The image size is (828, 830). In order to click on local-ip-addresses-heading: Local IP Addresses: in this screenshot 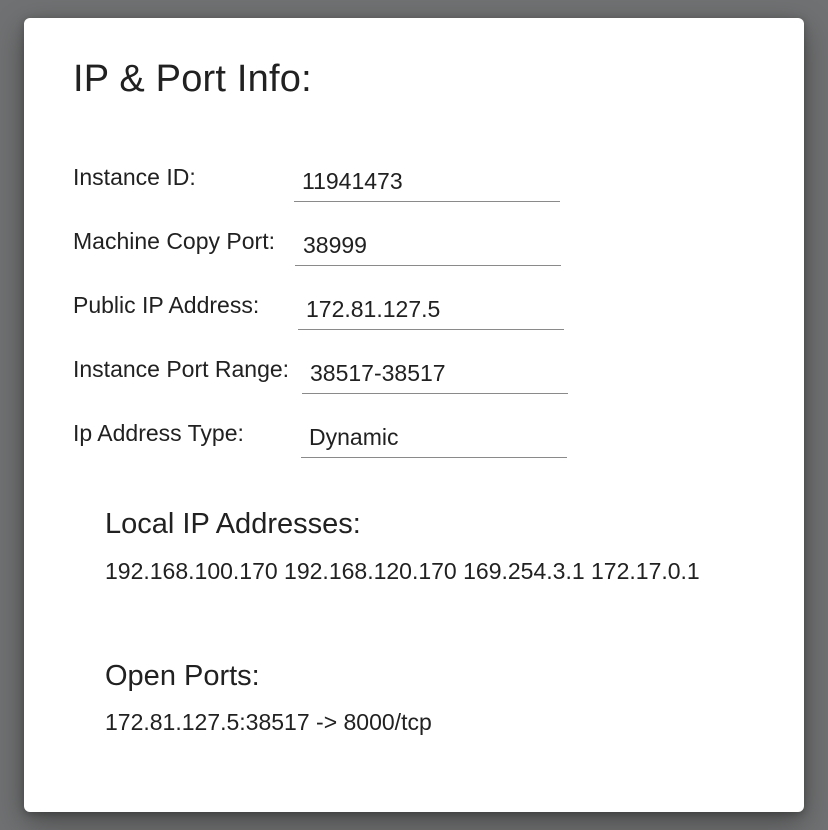, I will do `click(233, 524)`.